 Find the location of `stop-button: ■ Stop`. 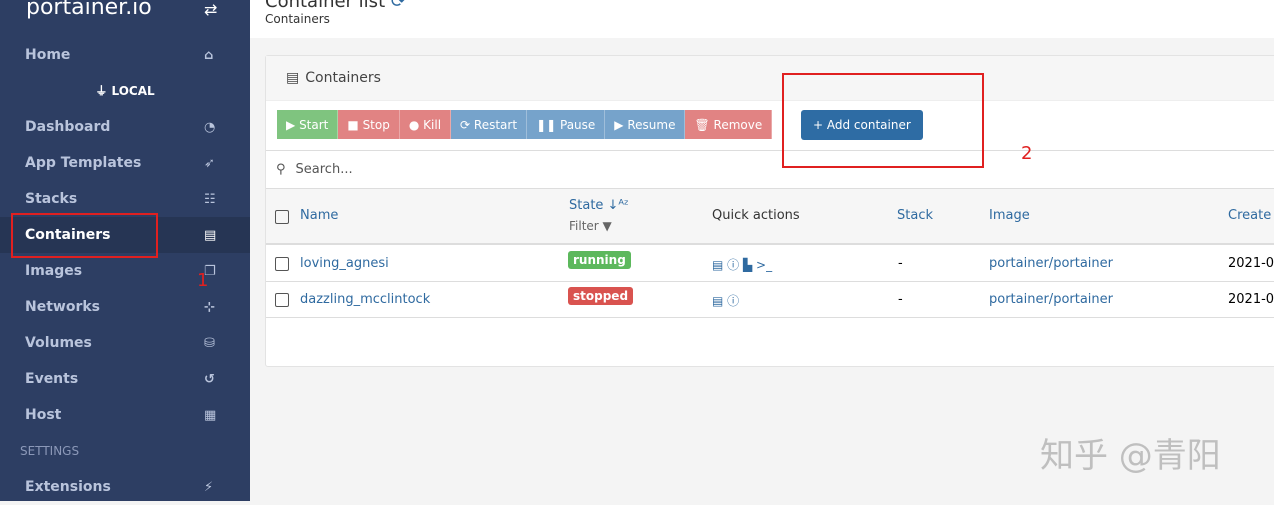

stop-button: ■ Stop is located at coordinates (369, 124).